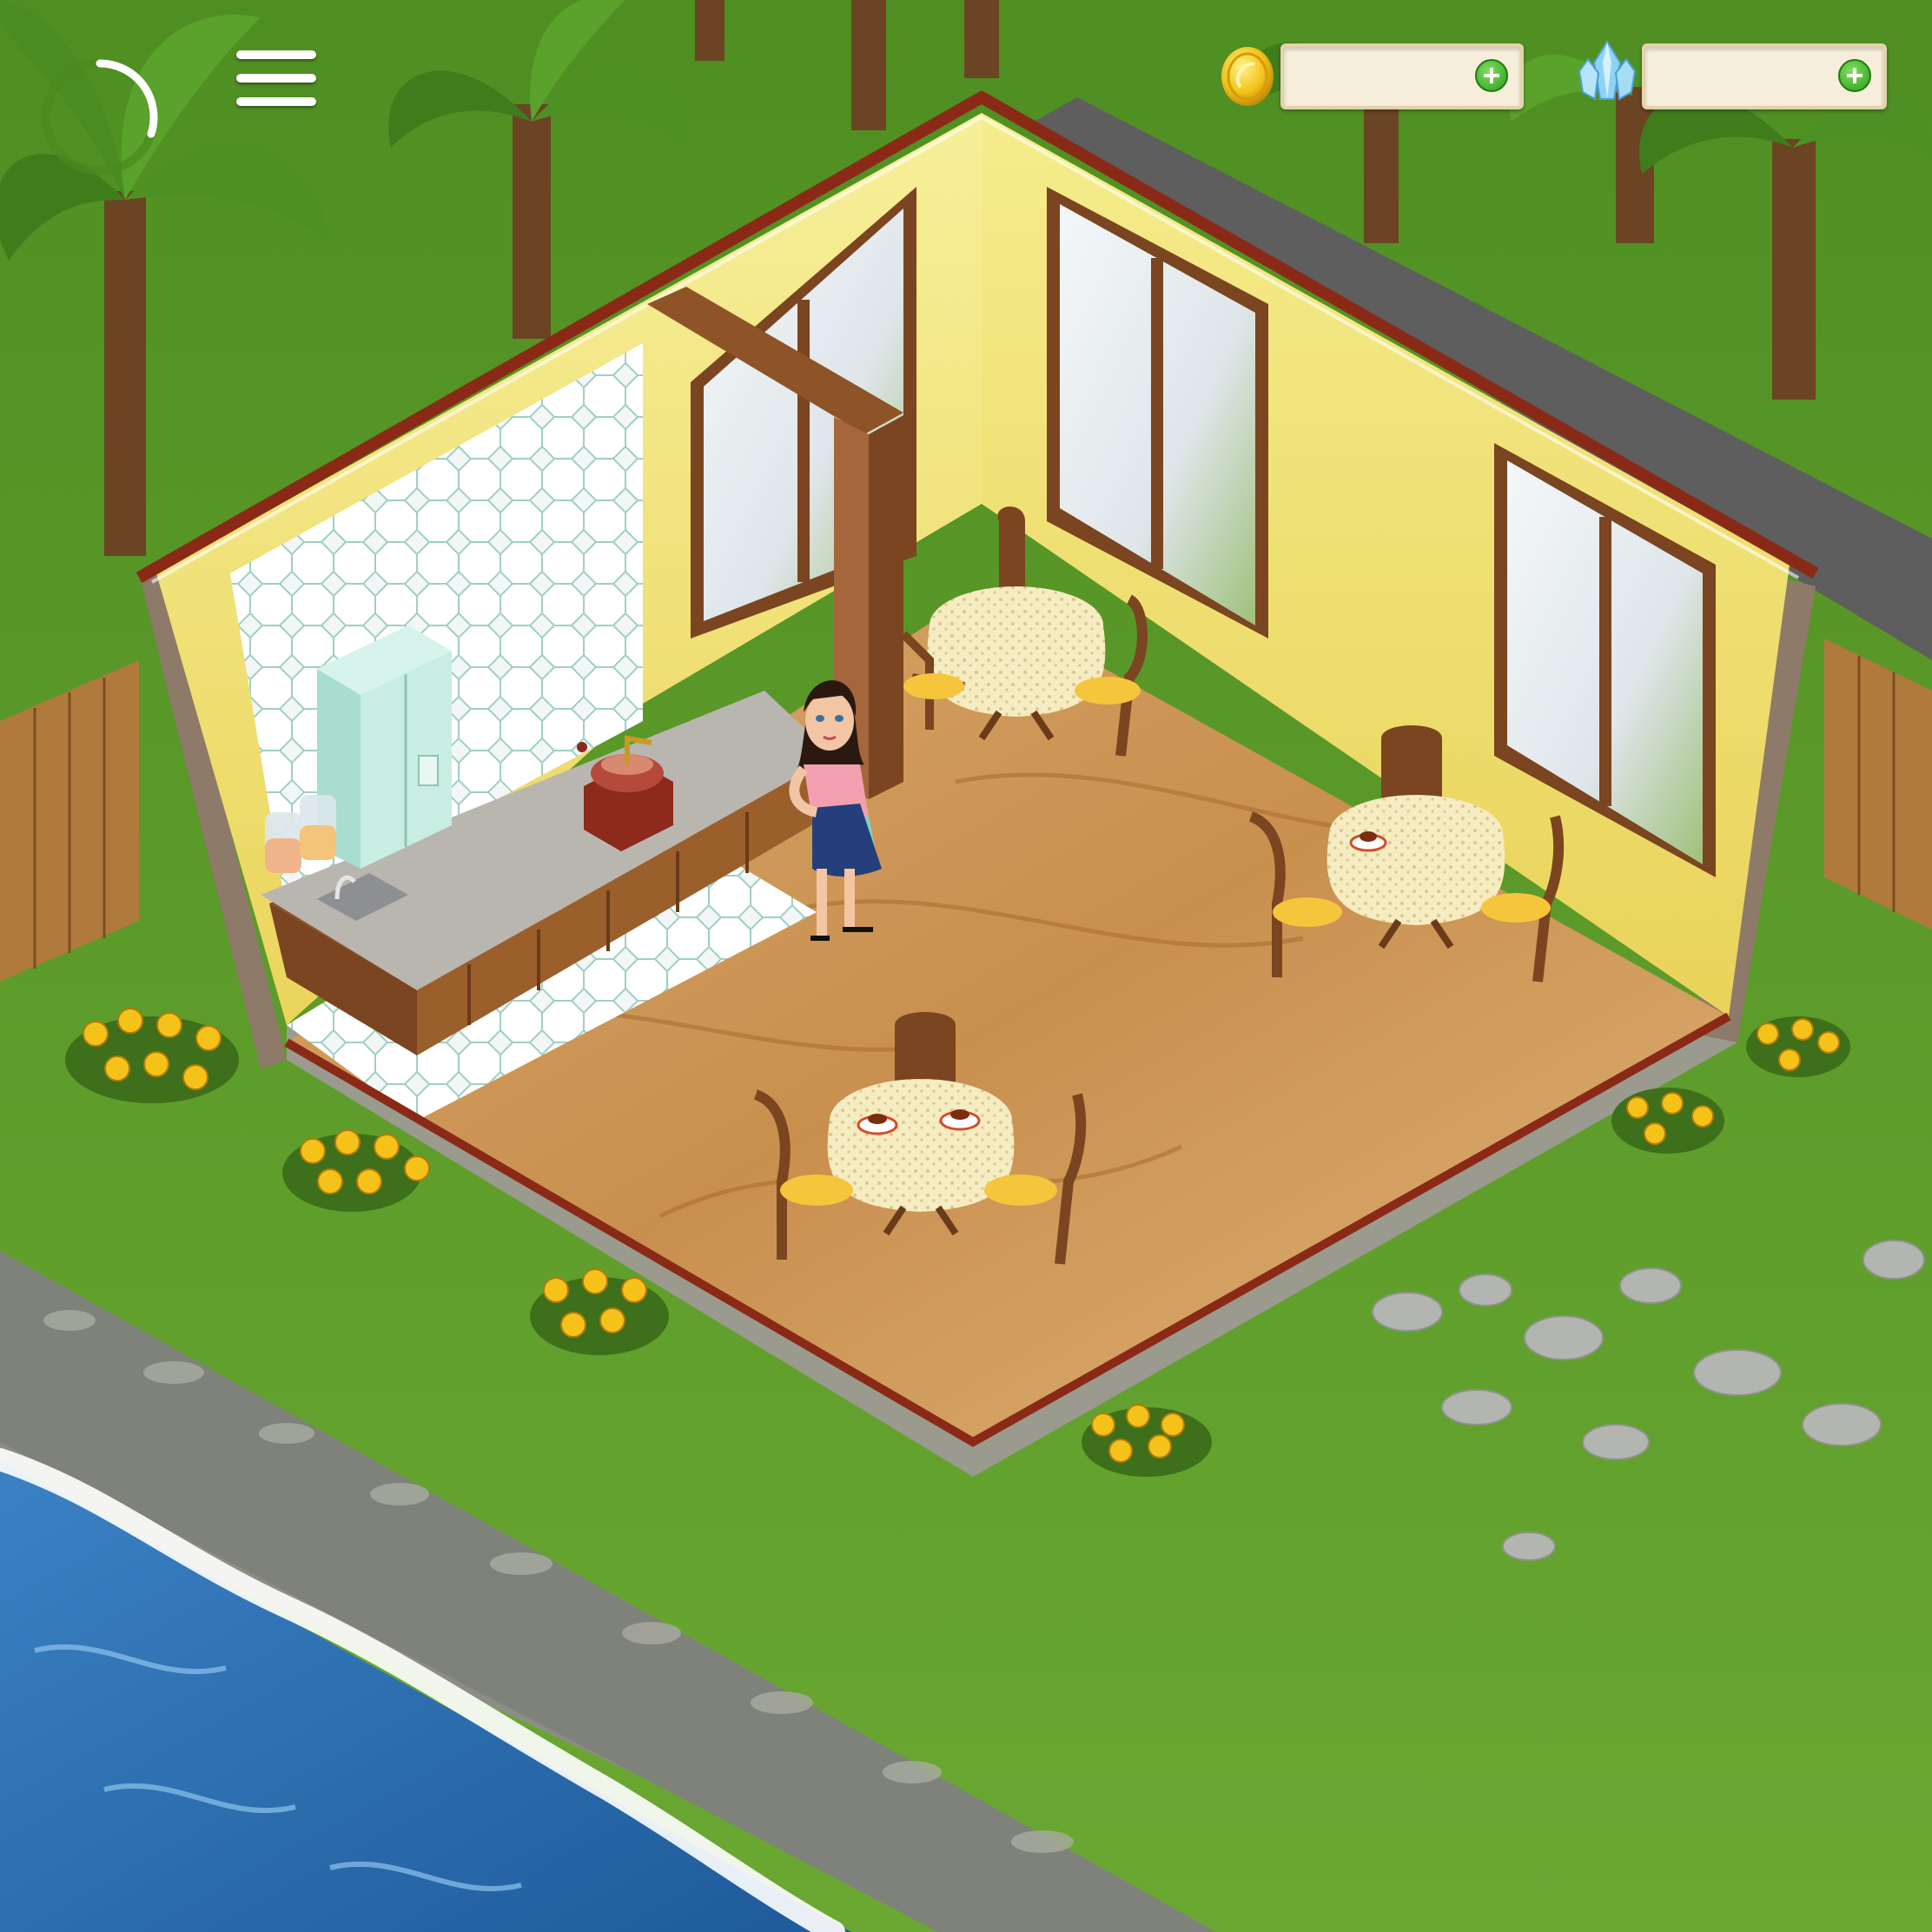 Image resolution: width=1932 pixels, height=1932 pixels. What do you see at coordinates (1492, 76) in the screenshot?
I see `add-coins-button` at bounding box center [1492, 76].